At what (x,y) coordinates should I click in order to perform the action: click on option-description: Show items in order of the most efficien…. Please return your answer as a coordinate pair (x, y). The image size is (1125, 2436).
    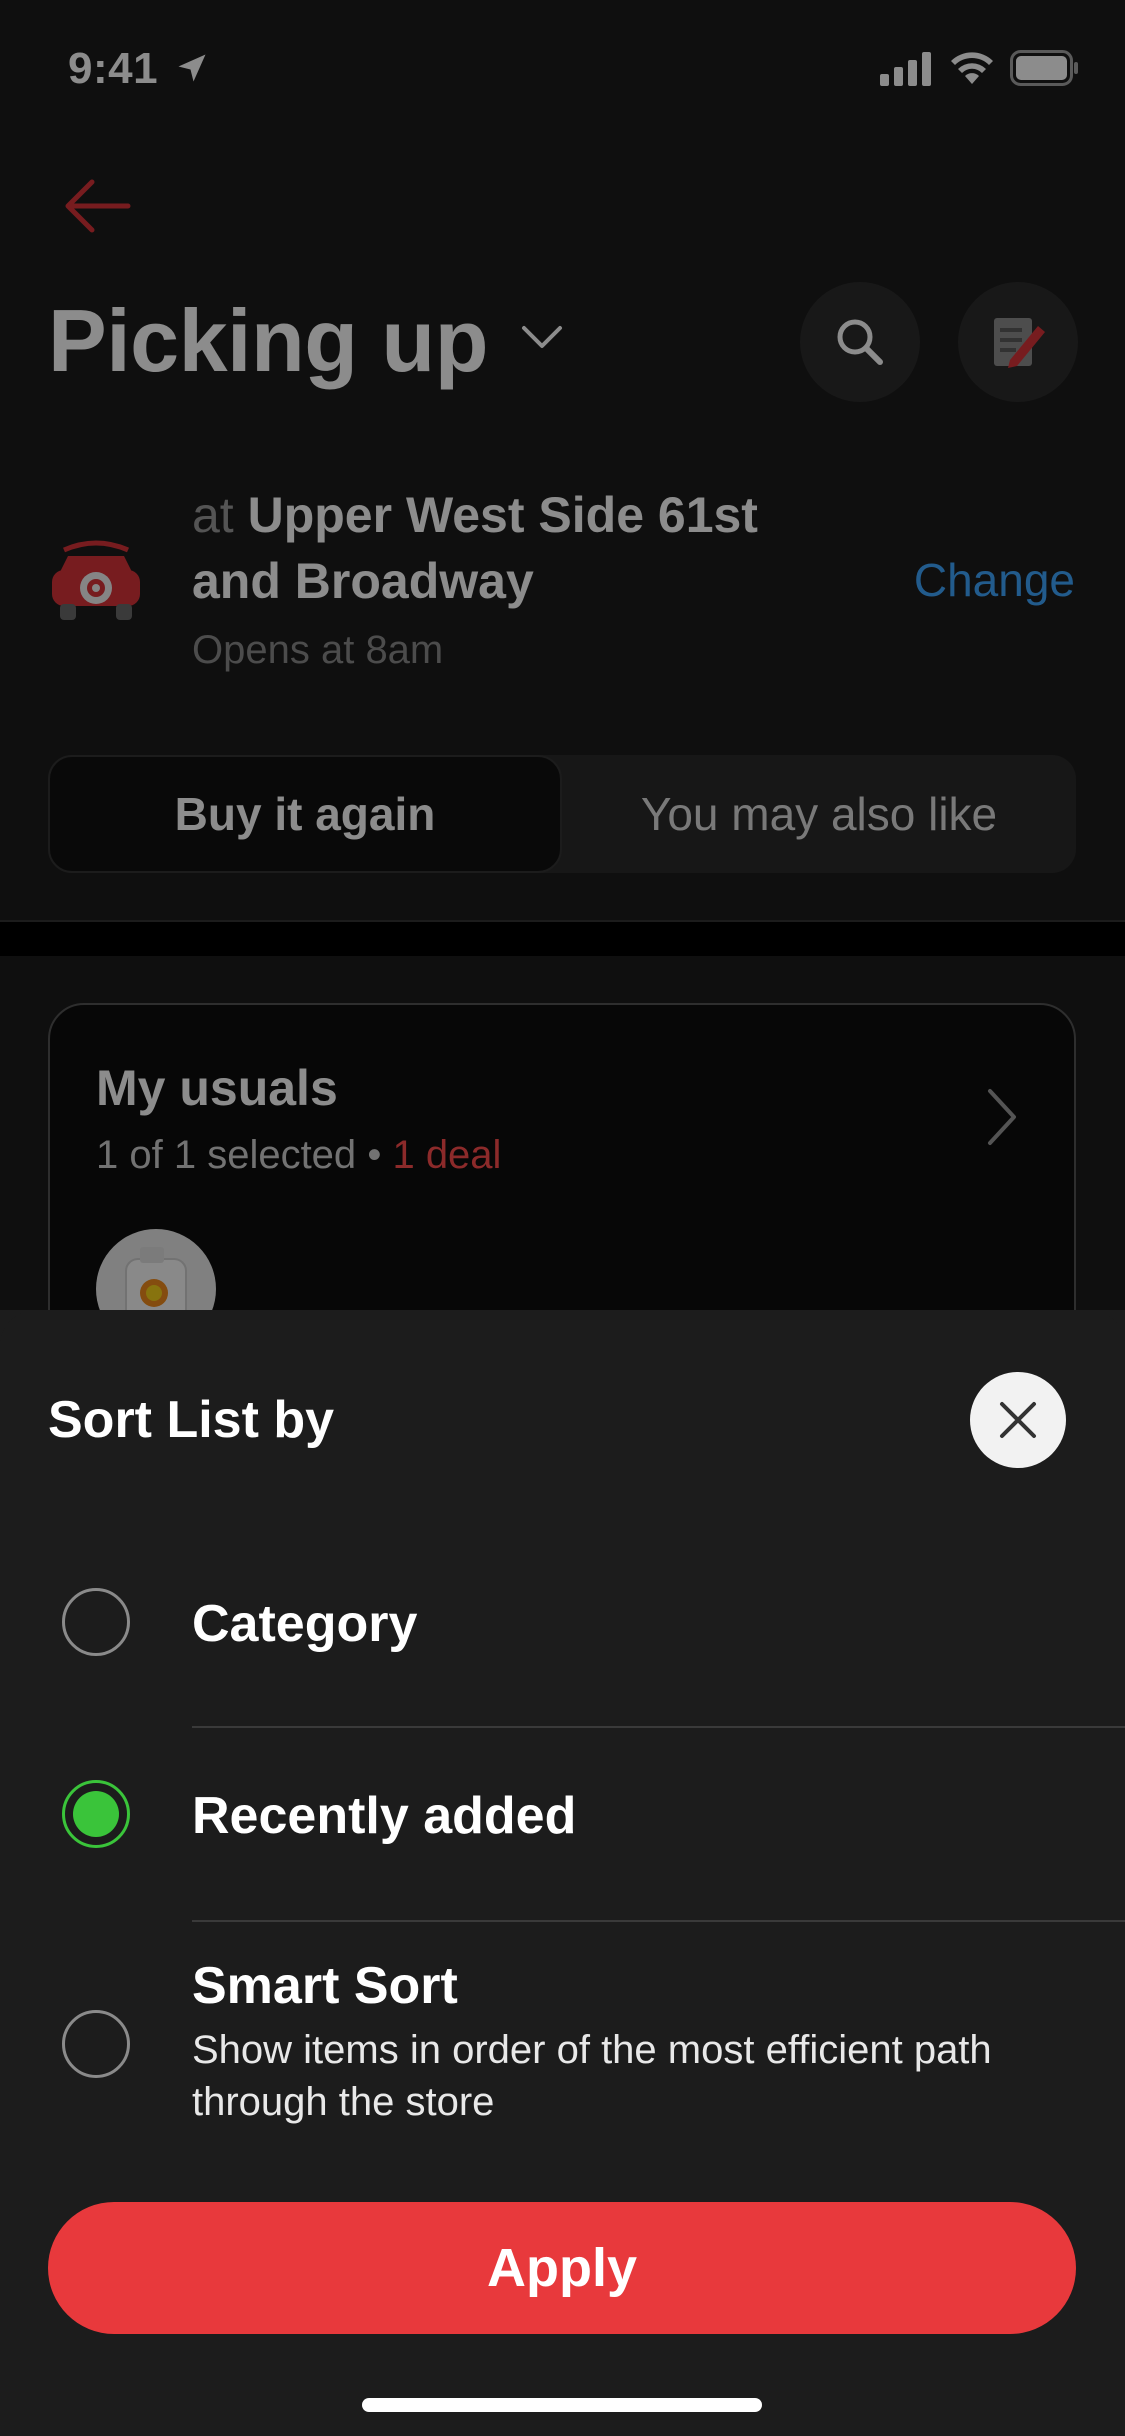
    Looking at the image, I should click on (592, 2076).